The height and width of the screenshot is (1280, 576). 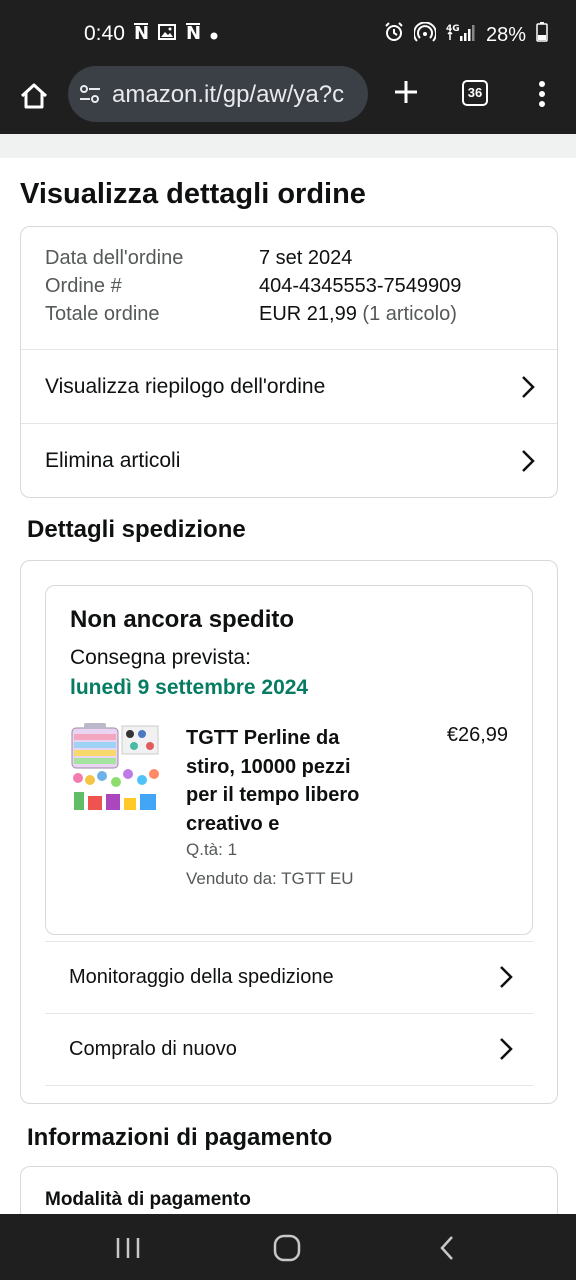 What do you see at coordinates (128, 1248) in the screenshot?
I see `recent-apps-icon` at bounding box center [128, 1248].